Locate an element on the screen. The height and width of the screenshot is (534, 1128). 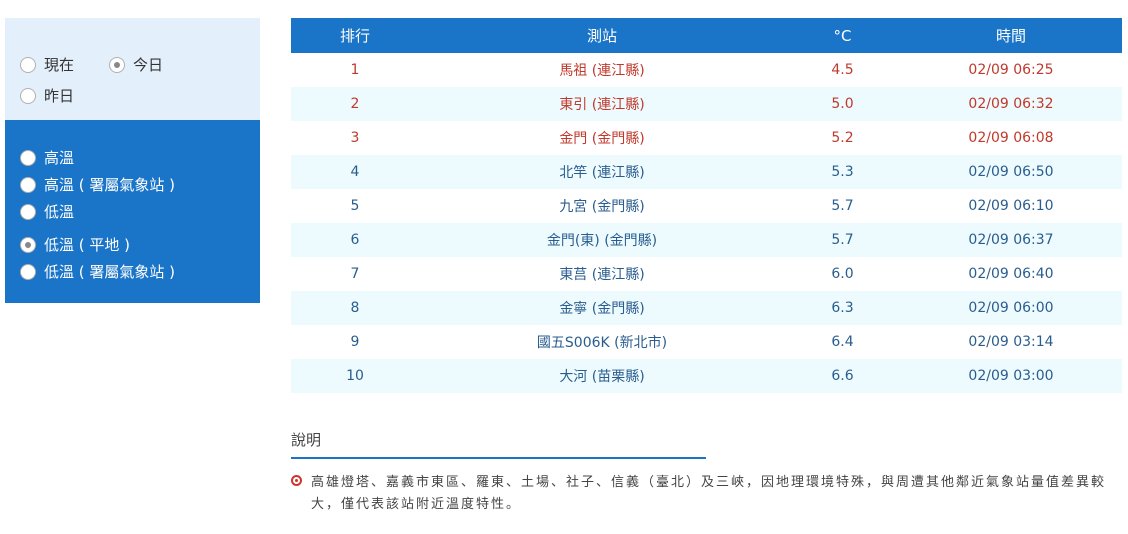
radio-high-button is located at coordinates (28, 157).